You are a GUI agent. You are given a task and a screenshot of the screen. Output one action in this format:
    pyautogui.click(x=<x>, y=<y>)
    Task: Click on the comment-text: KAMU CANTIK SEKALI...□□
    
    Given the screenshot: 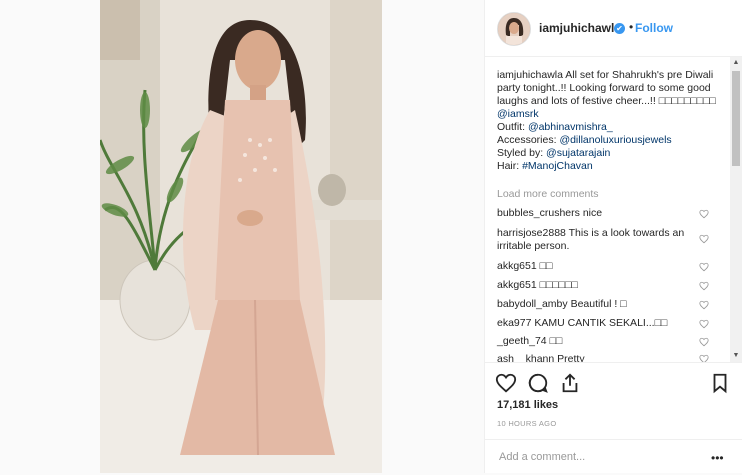 What is the action you would take?
    pyautogui.click(x=601, y=323)
    